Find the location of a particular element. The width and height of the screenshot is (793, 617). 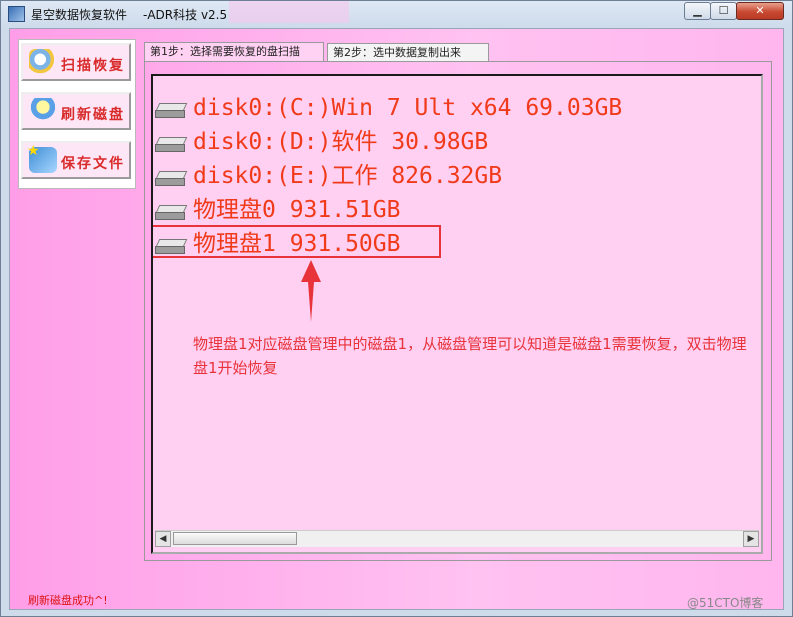

disk-label: disk0:(D:)软件 30.98GB is located at coordinates (341, 142).